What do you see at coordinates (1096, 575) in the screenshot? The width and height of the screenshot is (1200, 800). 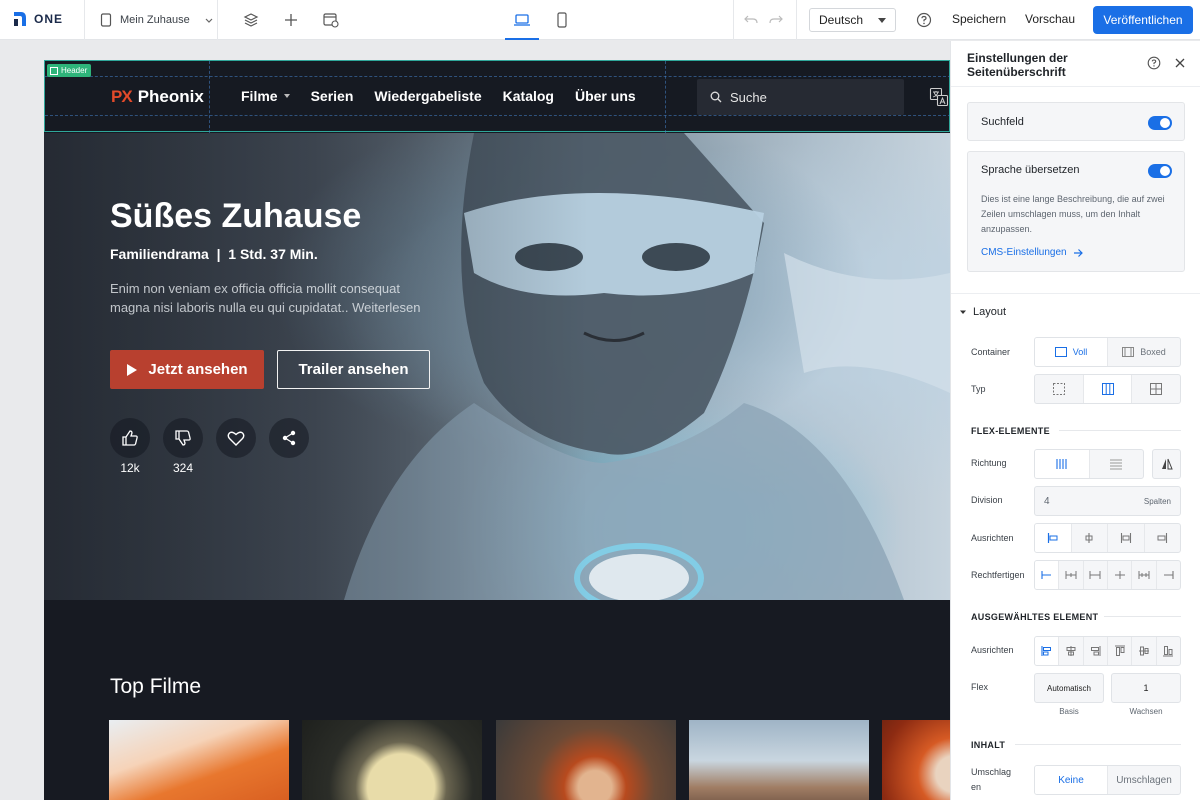 I see `justify-option-between` at bounding box center [1096, 575].